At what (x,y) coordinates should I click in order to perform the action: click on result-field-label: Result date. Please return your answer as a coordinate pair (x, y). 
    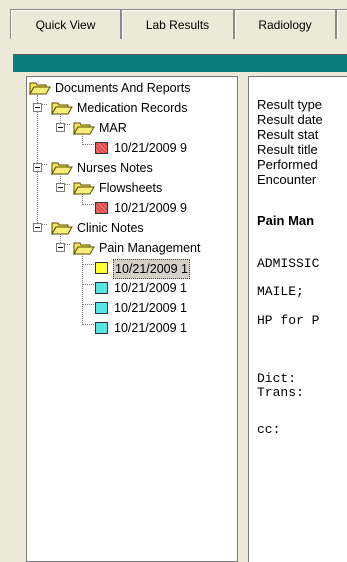
    Looking at the image, I should click on (290, 119).